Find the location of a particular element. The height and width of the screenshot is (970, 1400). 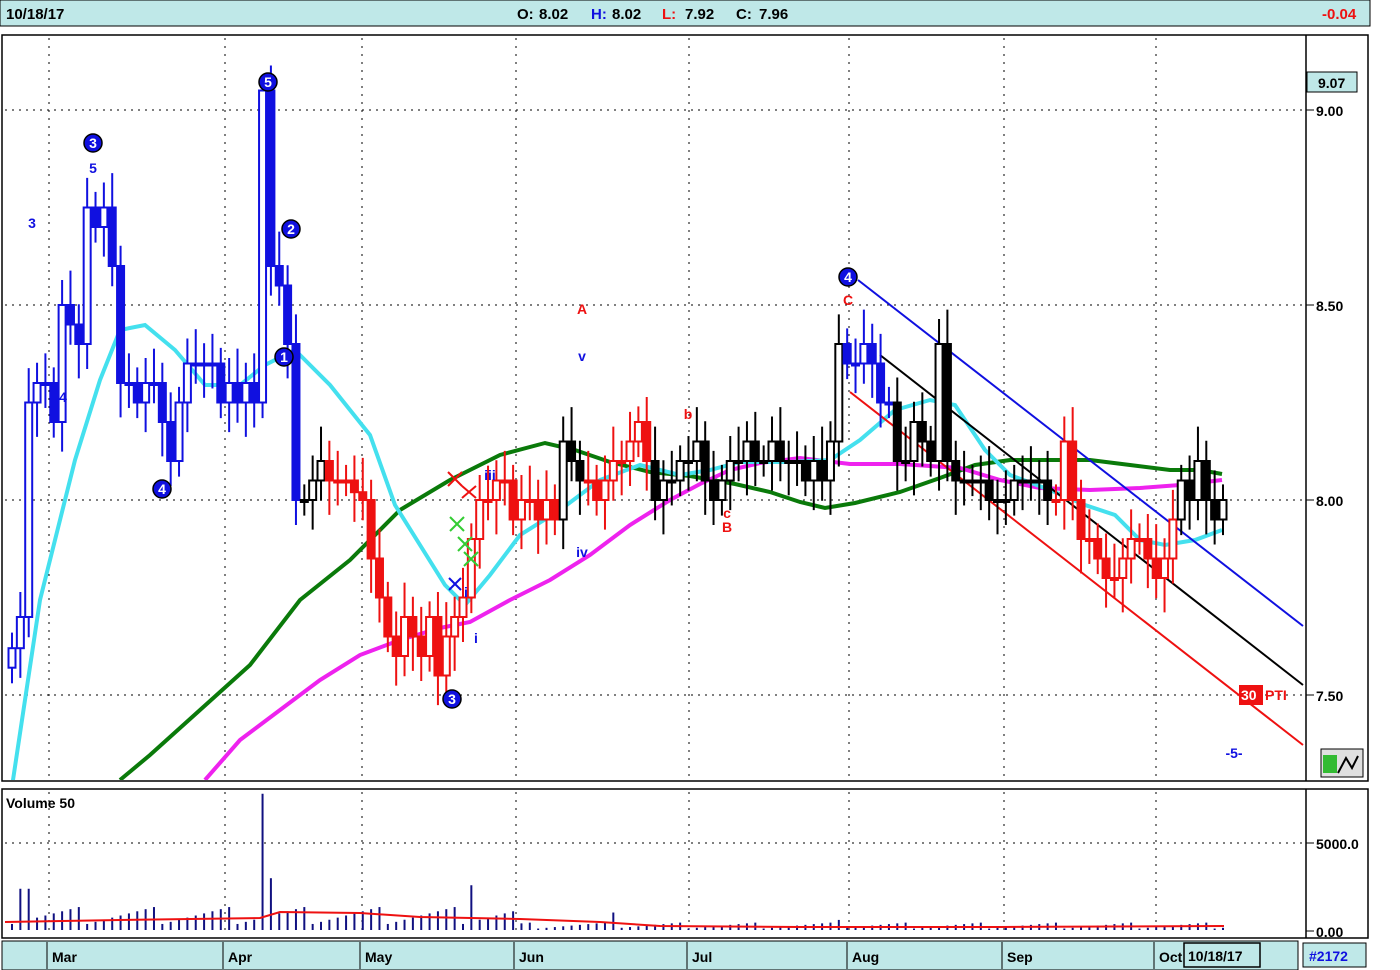

high-label: H: is located at coordinates (599, 14).